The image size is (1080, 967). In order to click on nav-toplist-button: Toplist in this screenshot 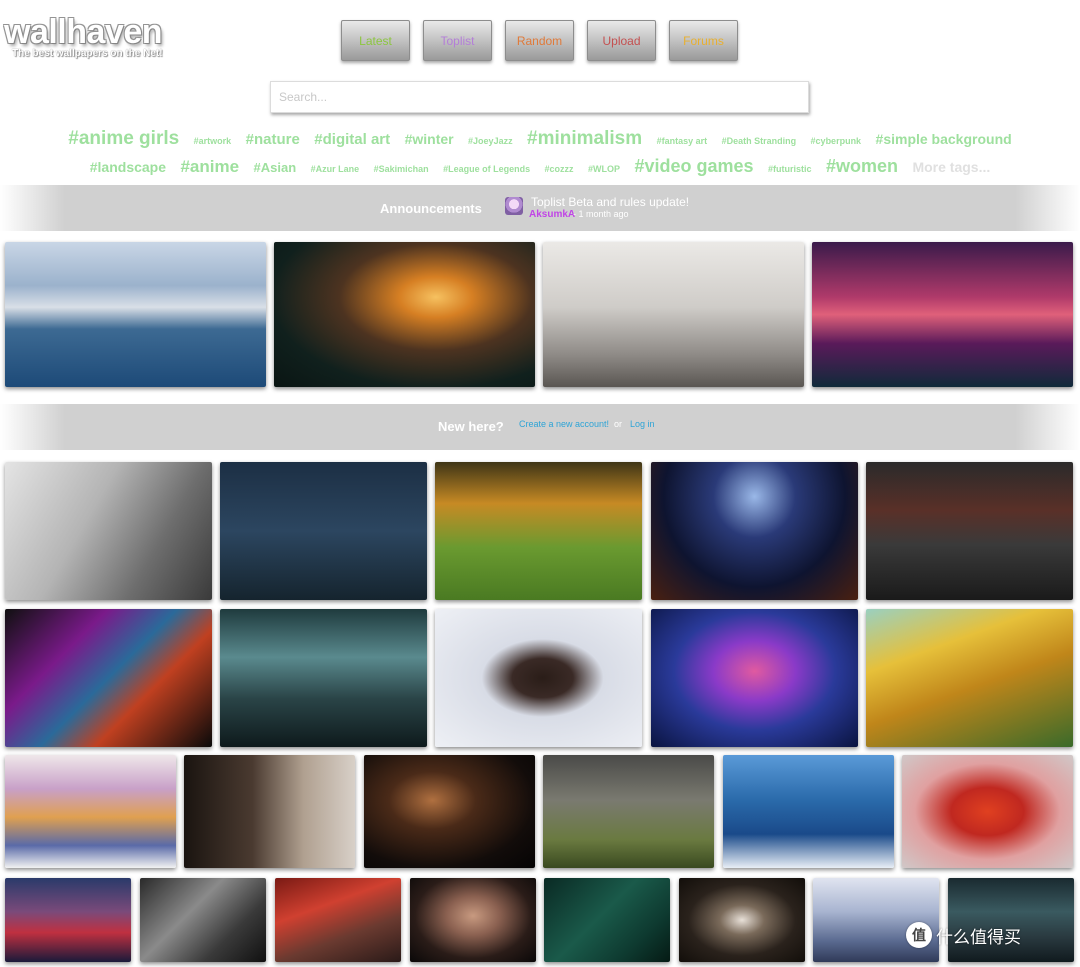, I will do `click(457, 40)`.